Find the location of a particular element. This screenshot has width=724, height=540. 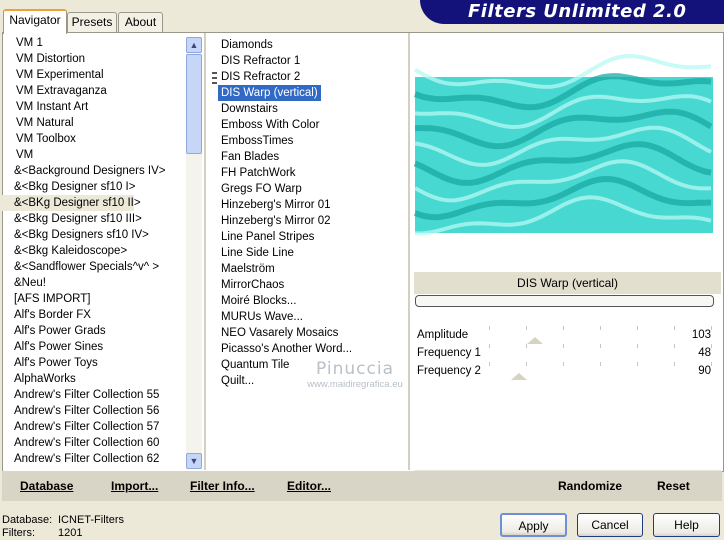

filter-item: Line Side Line is located at coordinates (313, 253).